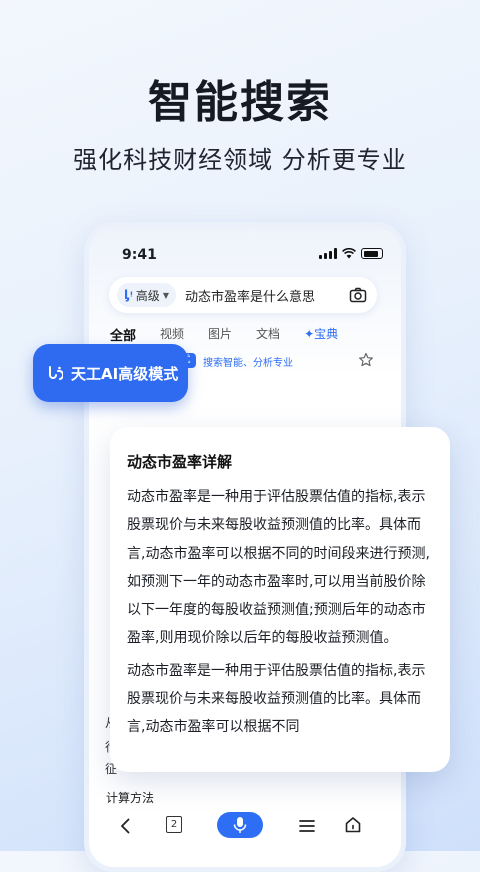  I want to click on tab-all: 全部, so click(123, 336).